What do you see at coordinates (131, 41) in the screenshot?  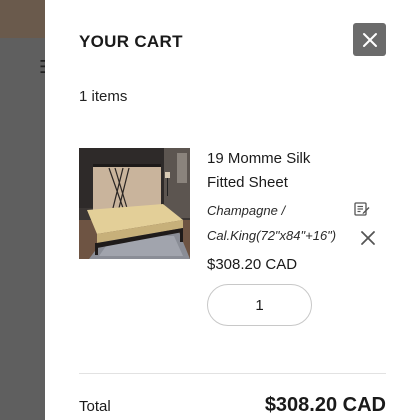 I see `cart-title: YOUR CART` at bounding box center [131, 41].